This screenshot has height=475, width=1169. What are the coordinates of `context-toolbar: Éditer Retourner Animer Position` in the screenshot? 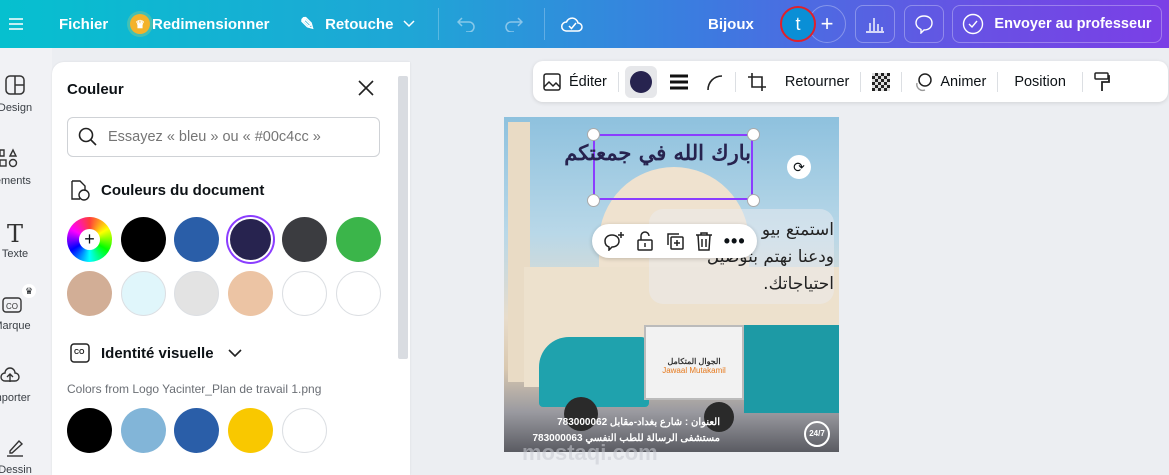 It's located at (850, 81).